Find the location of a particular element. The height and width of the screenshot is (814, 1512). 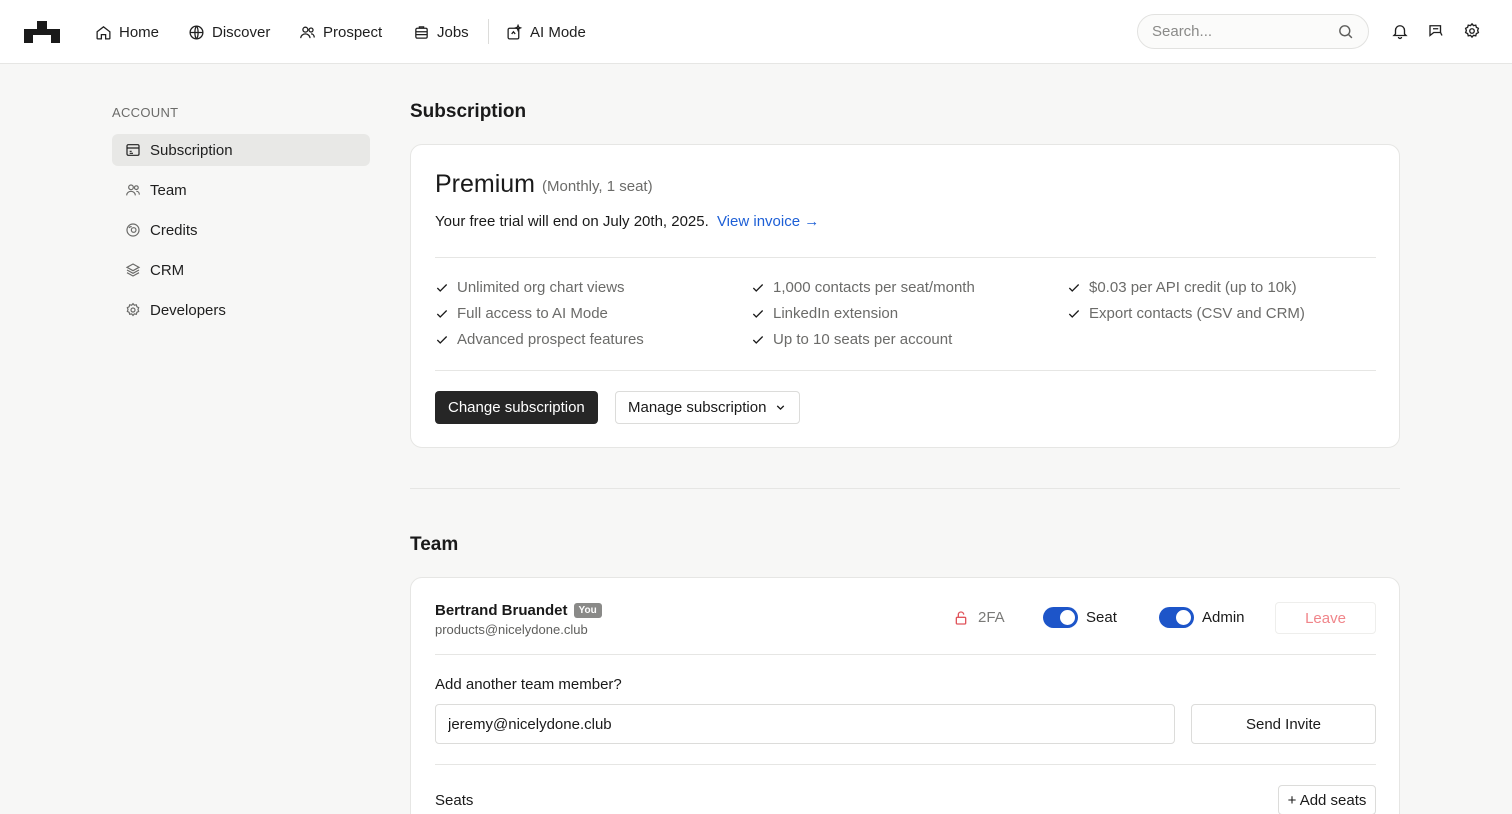

search-box is located at coordinates (1253, 31).